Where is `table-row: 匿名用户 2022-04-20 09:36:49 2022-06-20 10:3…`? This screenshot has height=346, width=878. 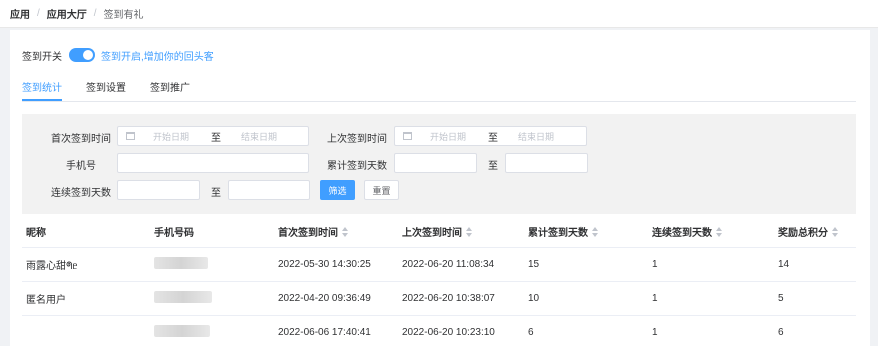
table-row: 匿名用户 2022-04-20 09:36:49 2022-06-20 10:3… is located at coordinates (439, 299).